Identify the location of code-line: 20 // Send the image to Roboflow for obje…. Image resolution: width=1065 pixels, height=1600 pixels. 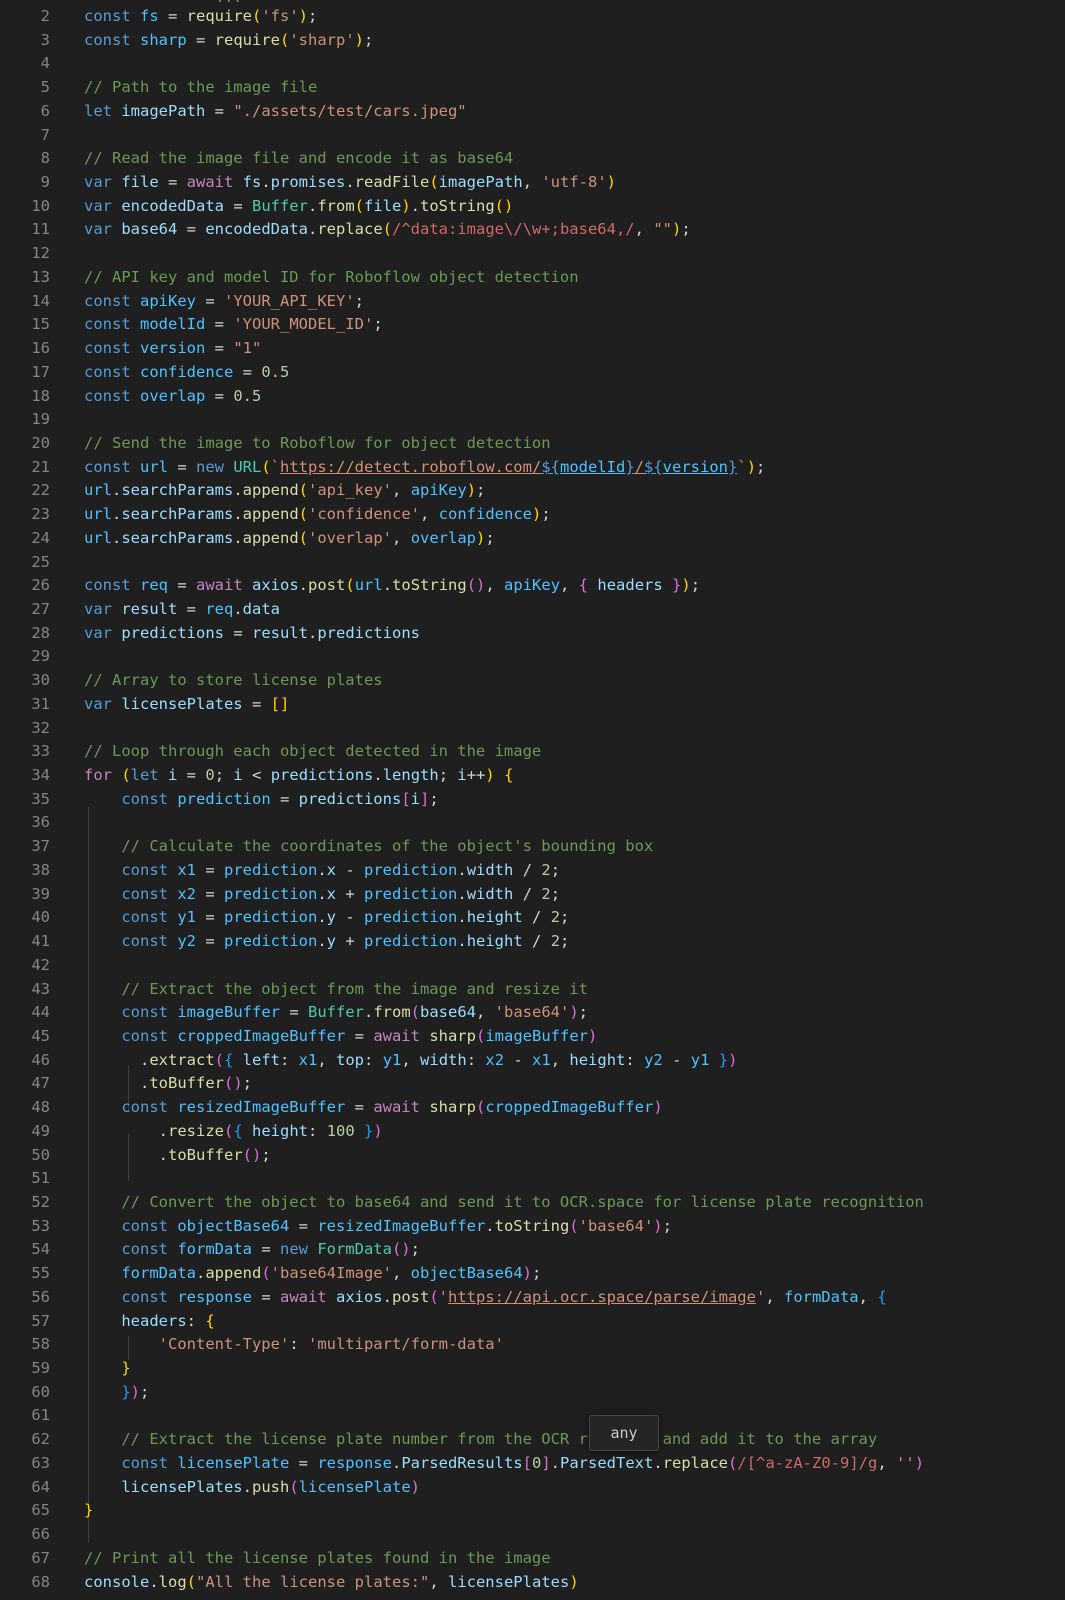
(532, 444).